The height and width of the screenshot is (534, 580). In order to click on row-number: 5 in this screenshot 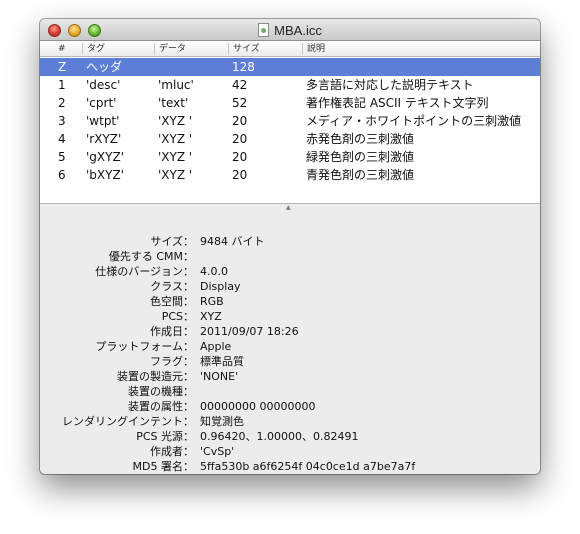, I will do `click(62, 157)`.